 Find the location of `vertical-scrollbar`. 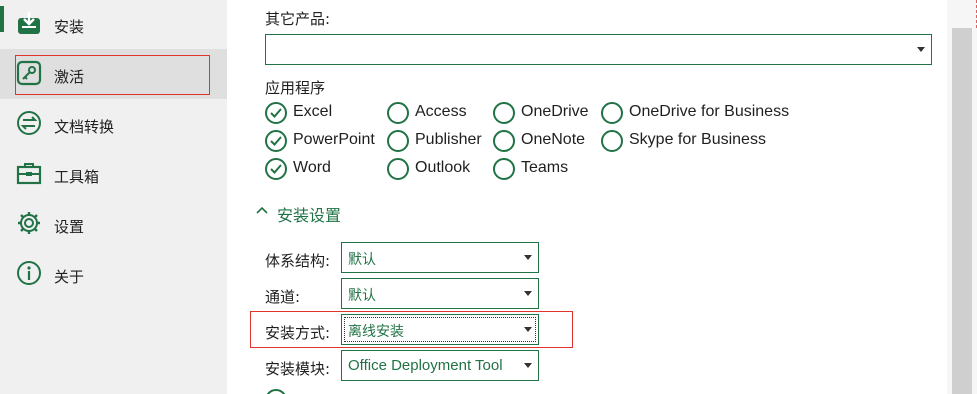

vertical-scrollbar is located at coordinates (962, 197).